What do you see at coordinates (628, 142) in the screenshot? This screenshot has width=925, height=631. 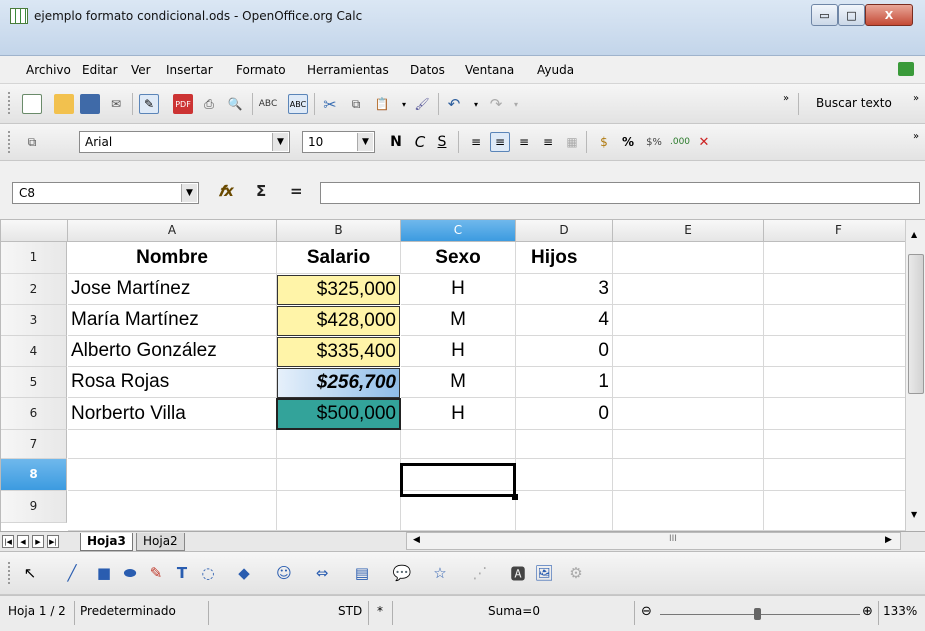 I see `percent-format-button: %` at bounding box center [628, 142].